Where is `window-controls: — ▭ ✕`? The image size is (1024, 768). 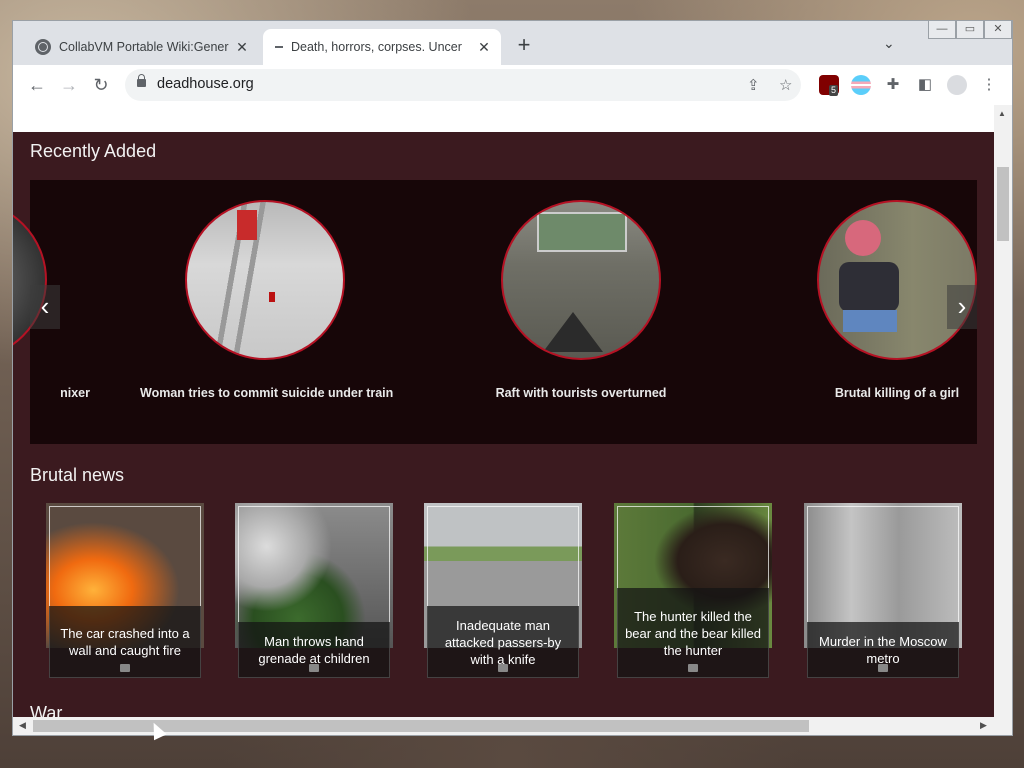
window-controls: — ▭ ✕ is located at coordinates (970, 30).